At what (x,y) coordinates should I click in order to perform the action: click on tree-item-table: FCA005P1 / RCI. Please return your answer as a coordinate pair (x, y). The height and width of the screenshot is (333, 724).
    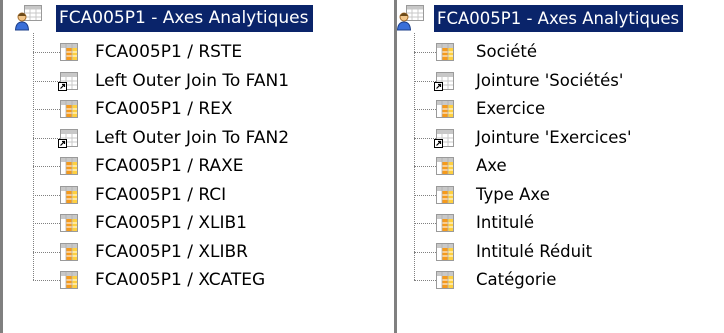
    Looking at the image, I should click on (160, 195).